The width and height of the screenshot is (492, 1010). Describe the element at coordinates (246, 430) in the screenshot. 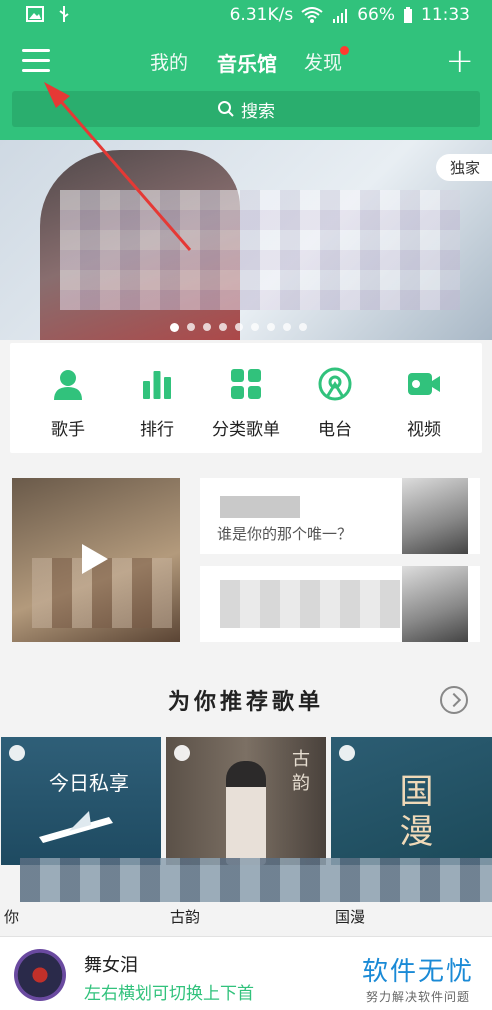

I see `entry-label: 分类歌单` at that location.